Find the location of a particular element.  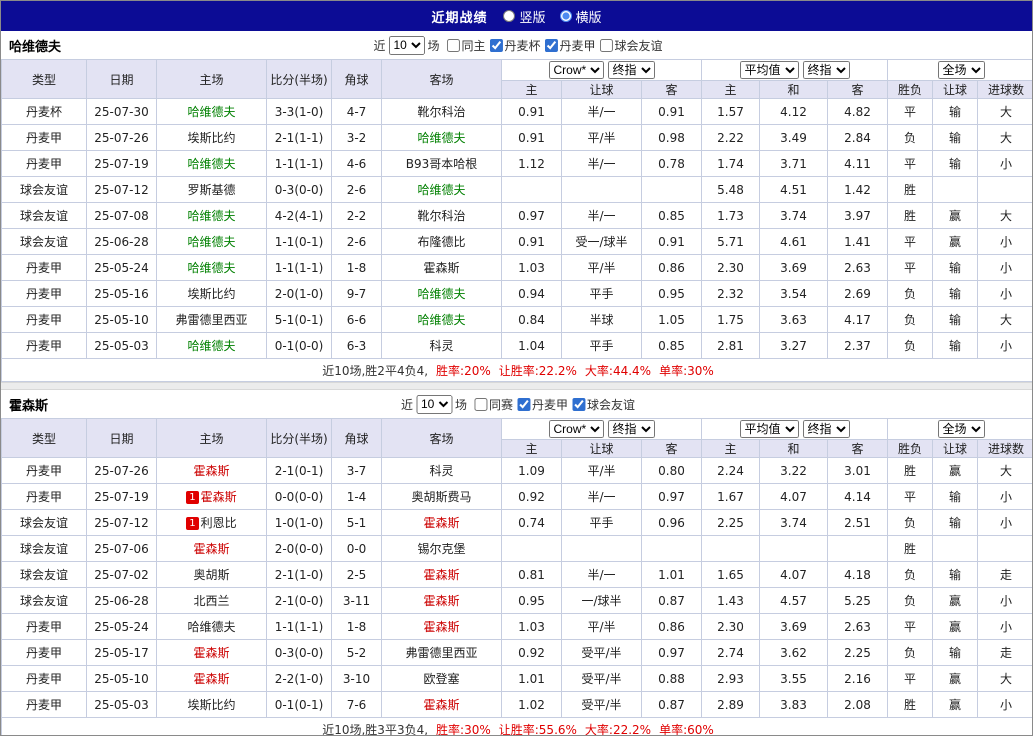

corner-cell: 7-6 is located at coordinates (356, 704).